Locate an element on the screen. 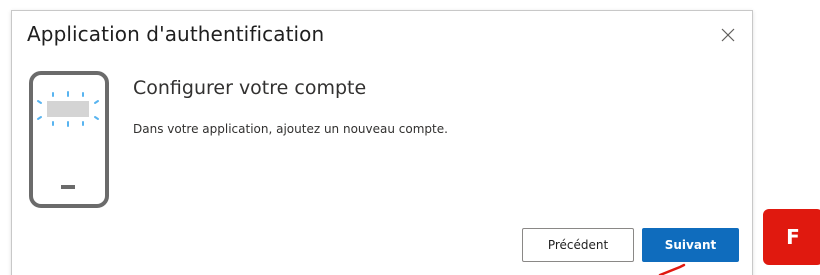  dialog-title: Application d'authentification is located at coordinates (176, 34).